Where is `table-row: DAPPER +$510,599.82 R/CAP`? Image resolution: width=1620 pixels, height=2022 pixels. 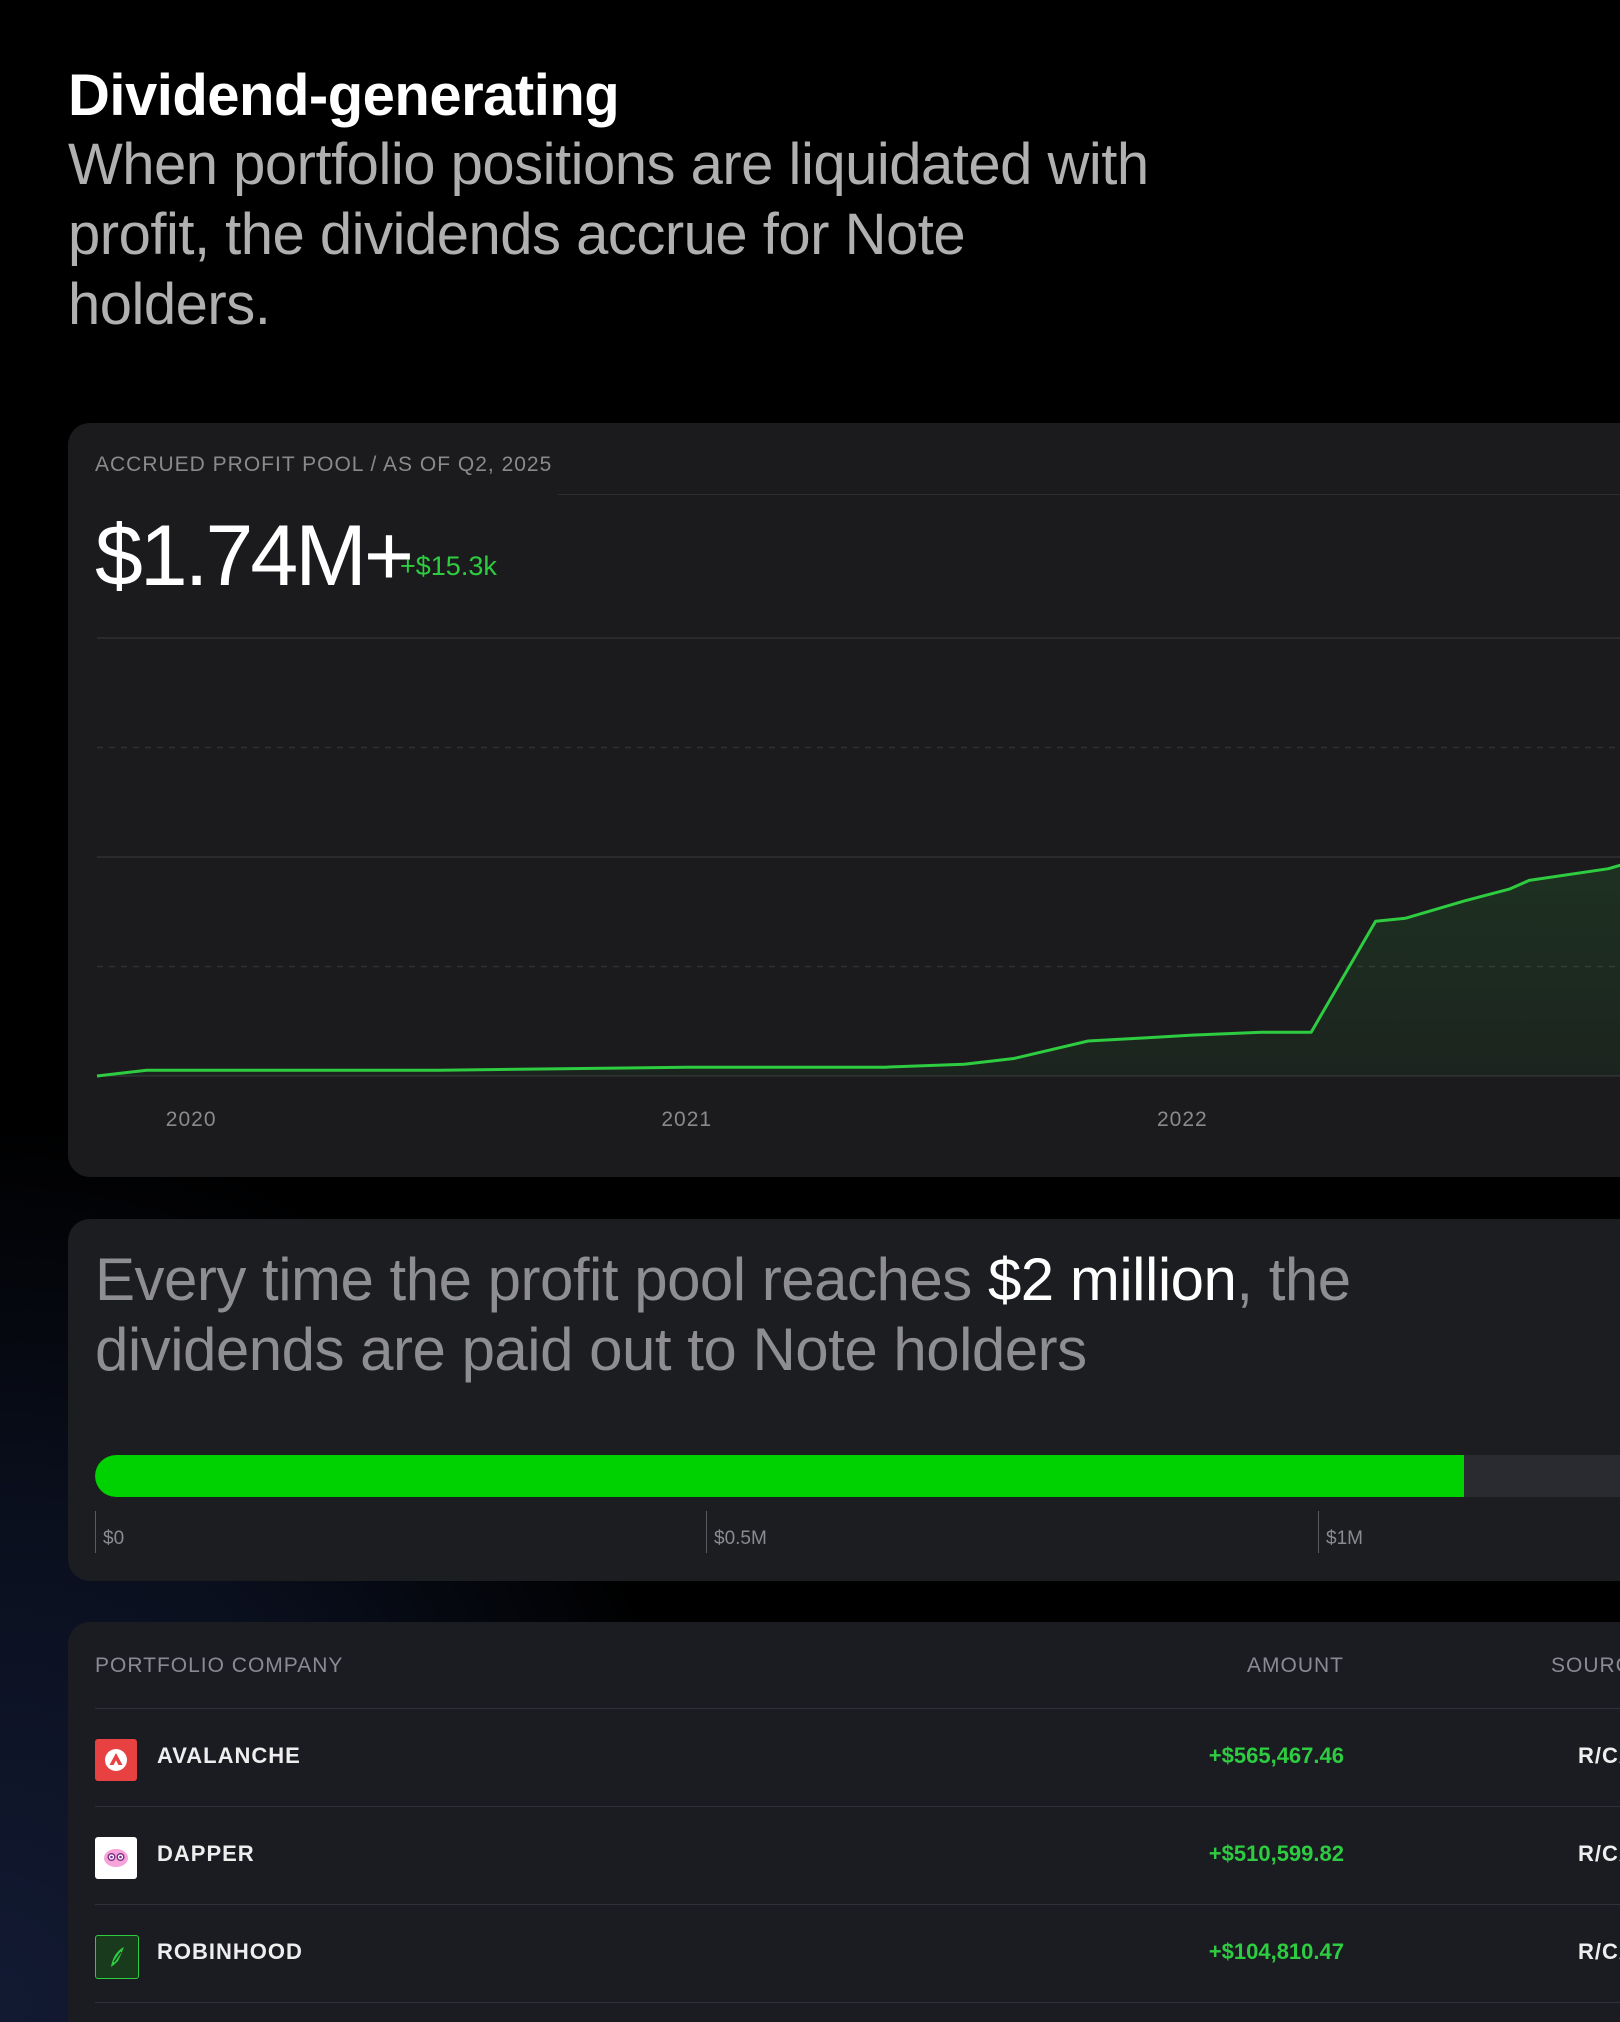
table-row: DAPPER +$510,599.82 R/CAP is located at coordinates (857, 1855).